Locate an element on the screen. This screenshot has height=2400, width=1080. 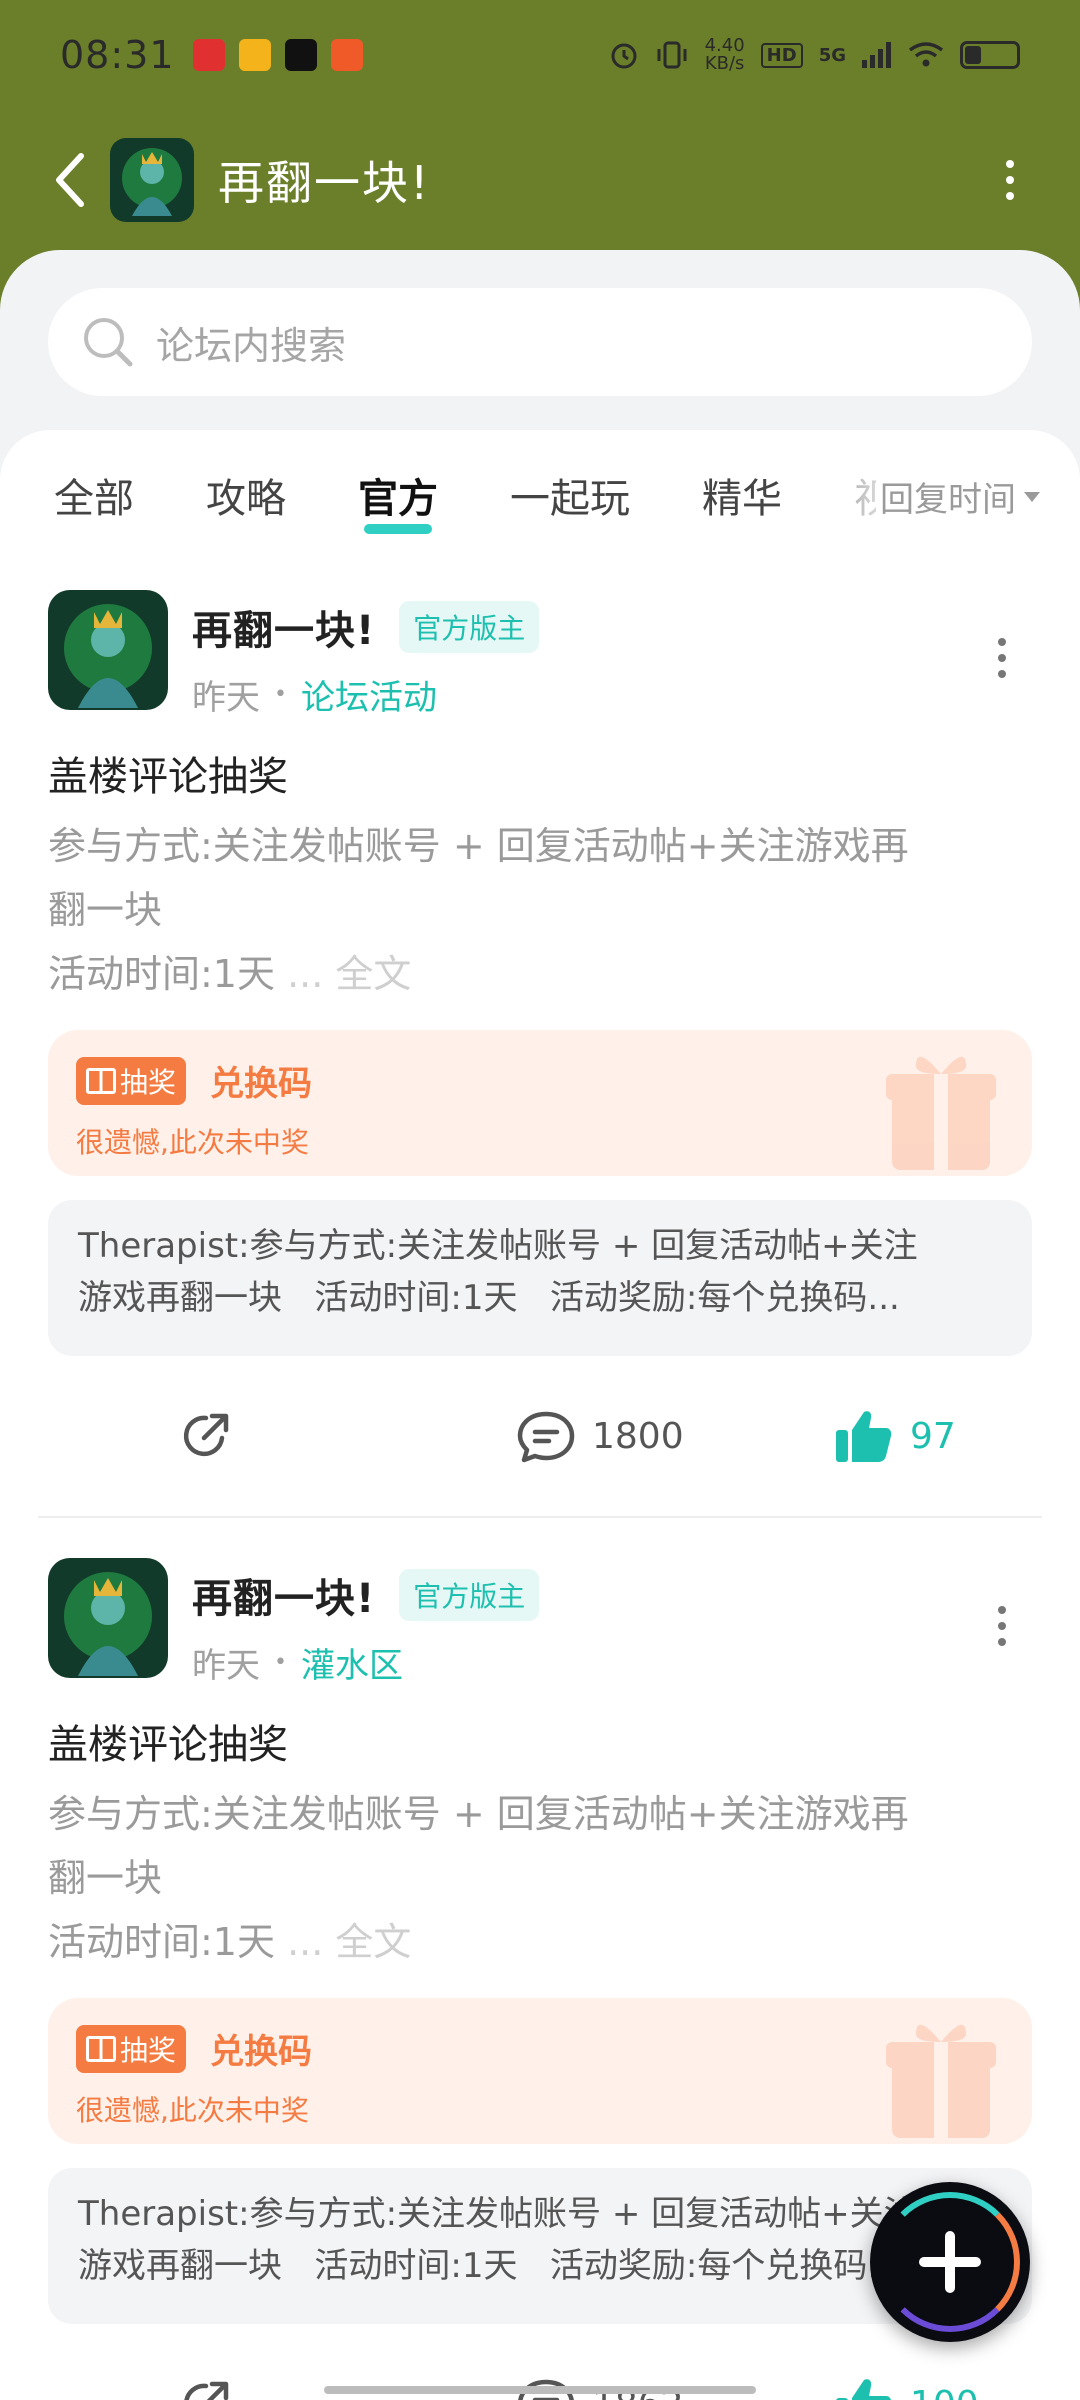
create-post-button is located at coordinates (950, 2262).